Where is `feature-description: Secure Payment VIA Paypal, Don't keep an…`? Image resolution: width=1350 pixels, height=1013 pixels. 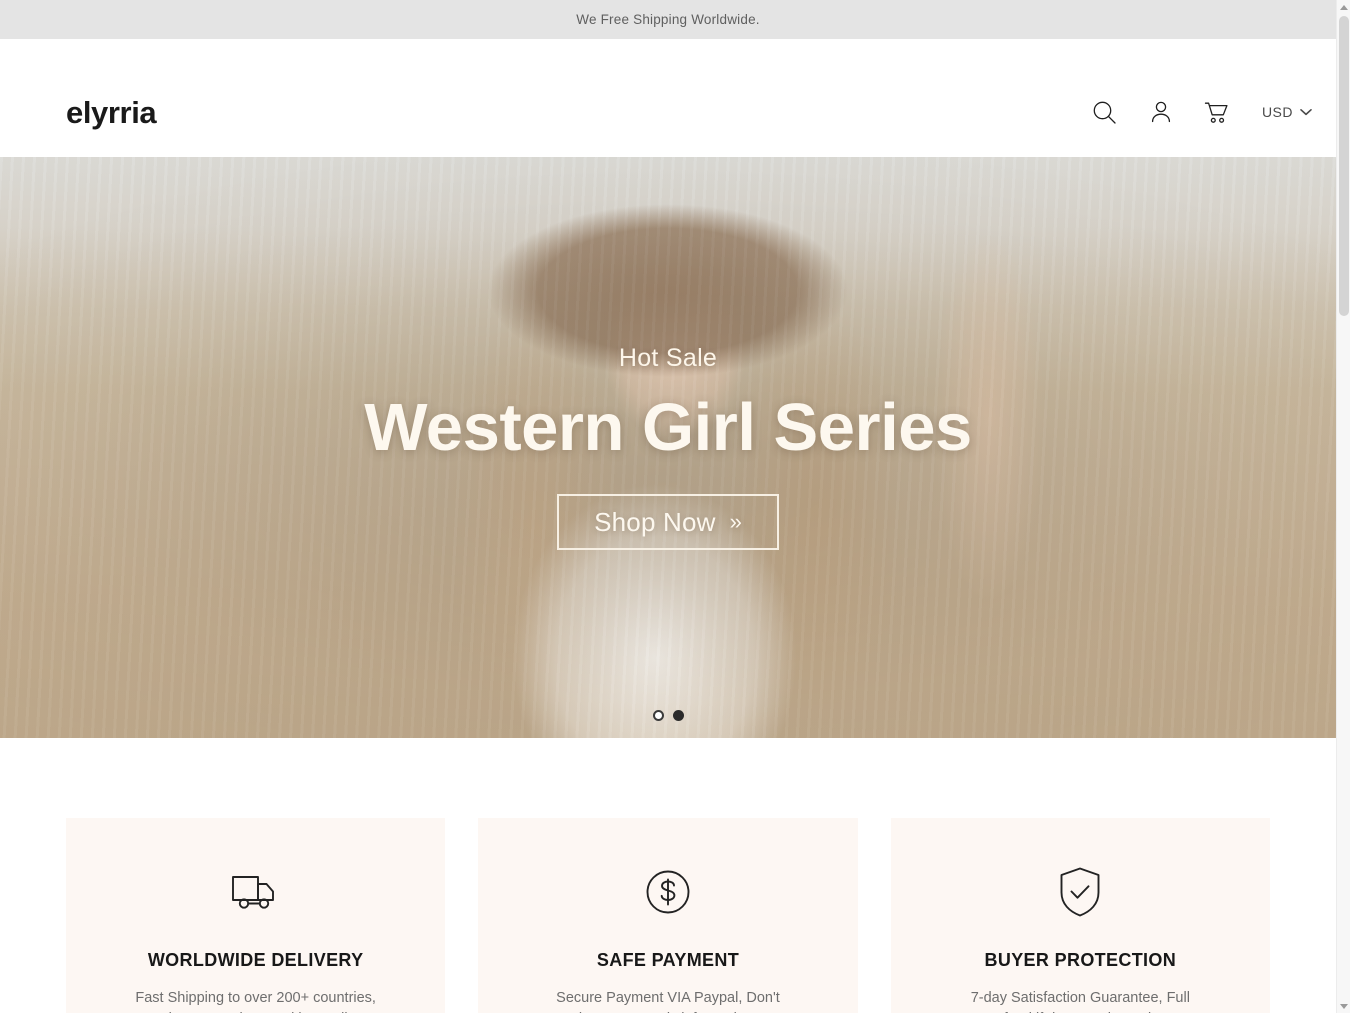
feature-description: Secure Payment VIA Paypal, Don't keep an… is located at coordinates (667, 1000).